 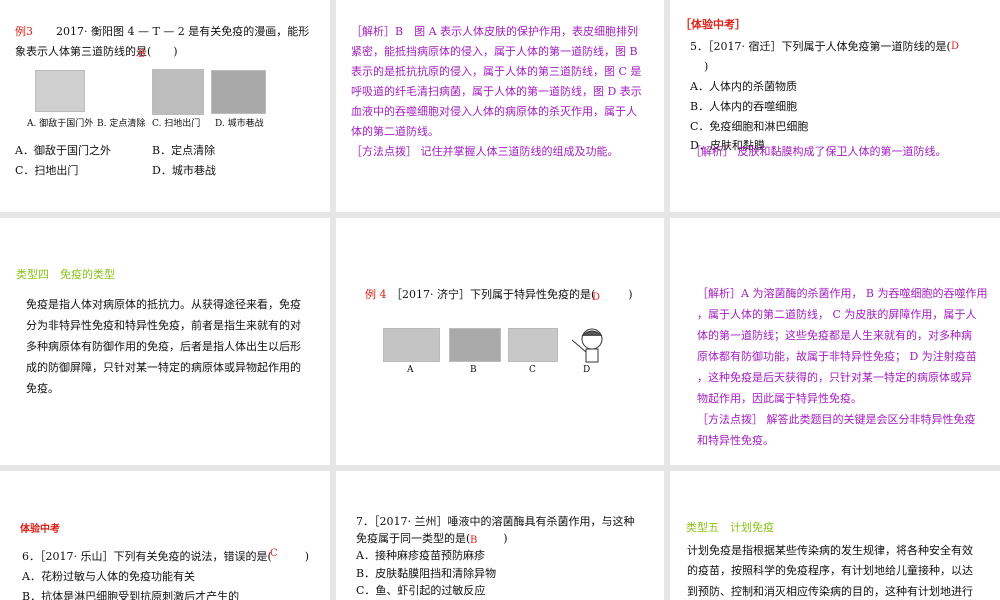 What do you see at coordinates (532, 370) in the screenshot?
I see `image-caption: C` at bounding box center [532, 370].